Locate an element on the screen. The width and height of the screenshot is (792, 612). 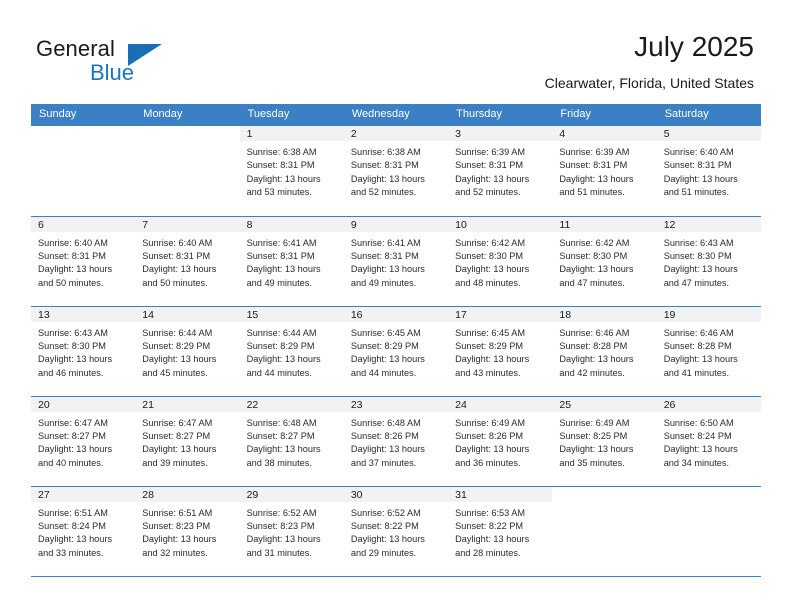
weekday-header-wednesday: Wednesday is located at coordinates (396, 115).